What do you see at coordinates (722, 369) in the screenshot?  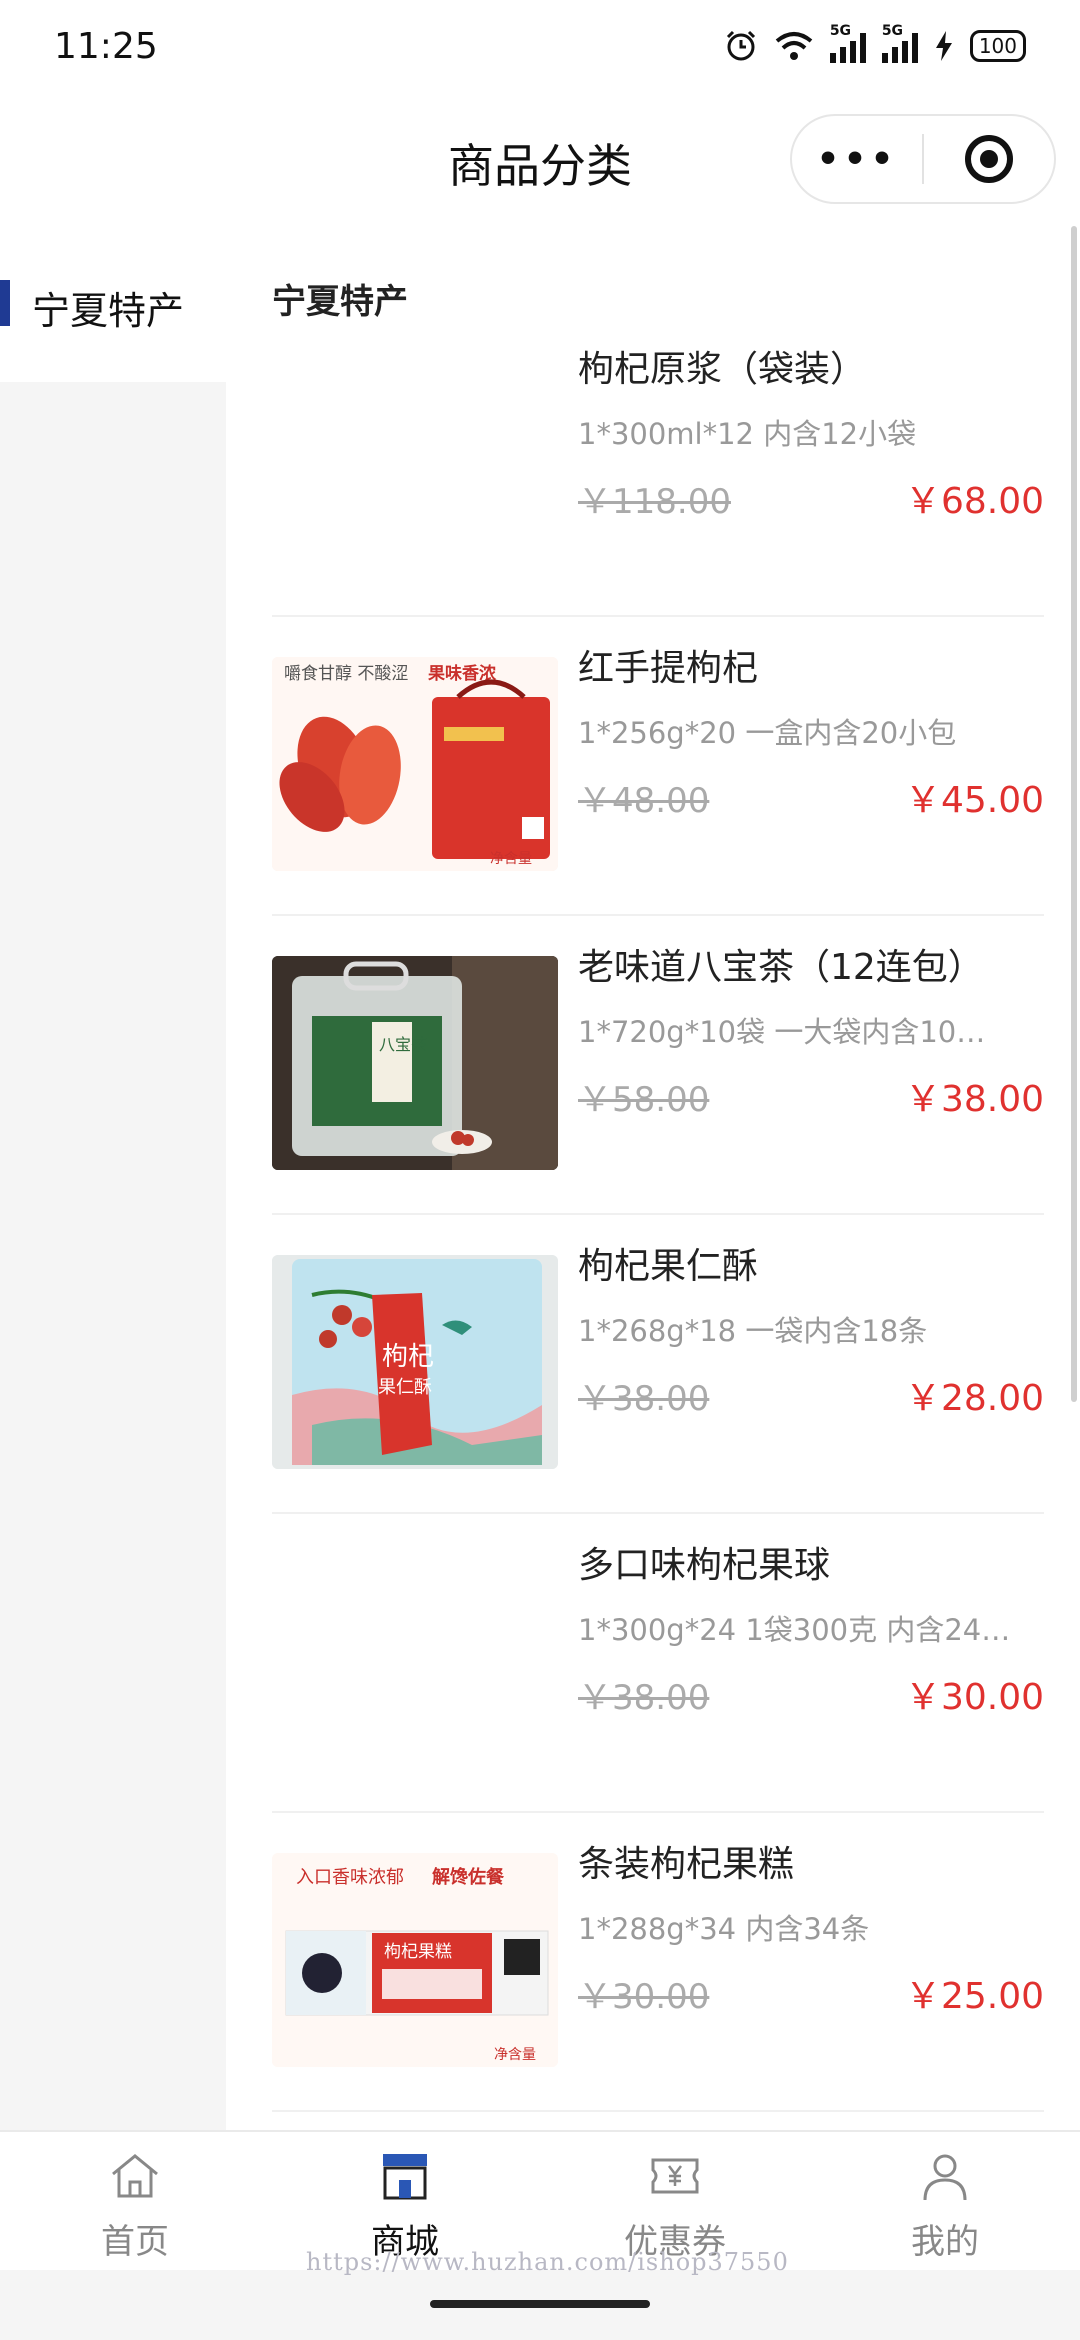 I see `product-name: 枸杞原浆（袋装）` at bounding box center [722, 369].